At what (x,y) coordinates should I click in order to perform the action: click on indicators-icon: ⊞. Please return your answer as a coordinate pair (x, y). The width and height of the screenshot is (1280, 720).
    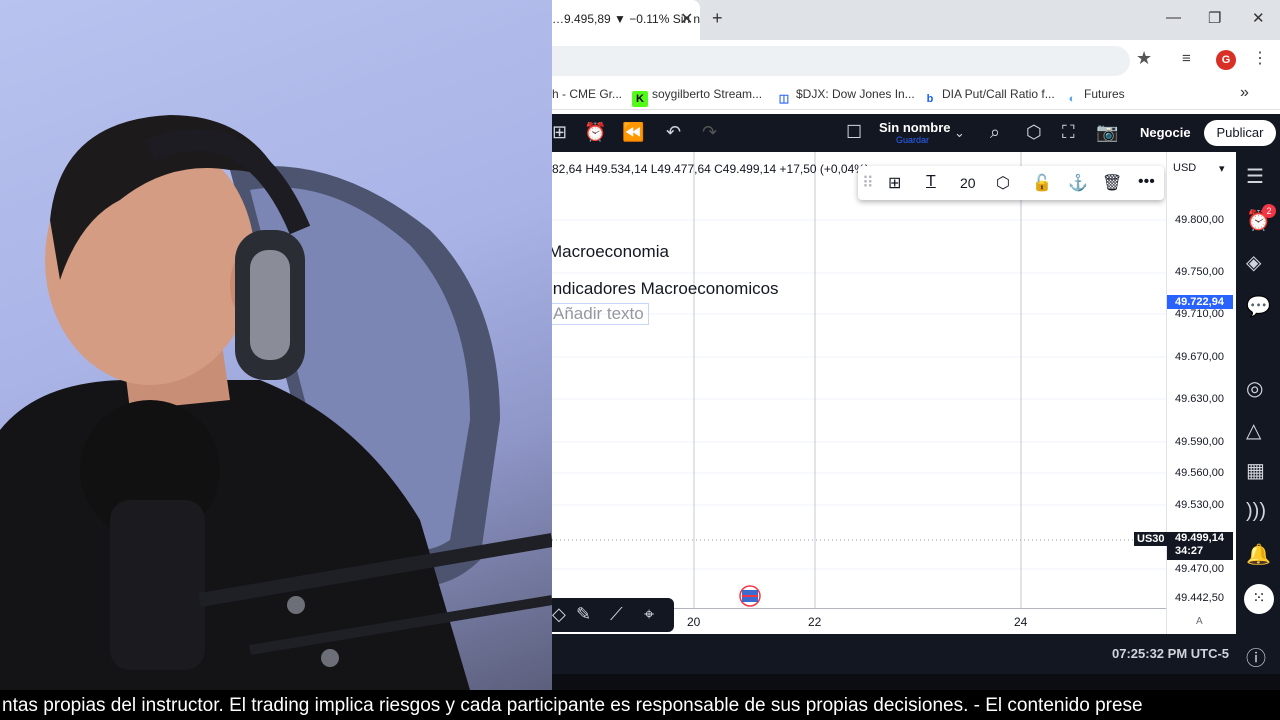
    Looking at the image, I should click on (559, 132).